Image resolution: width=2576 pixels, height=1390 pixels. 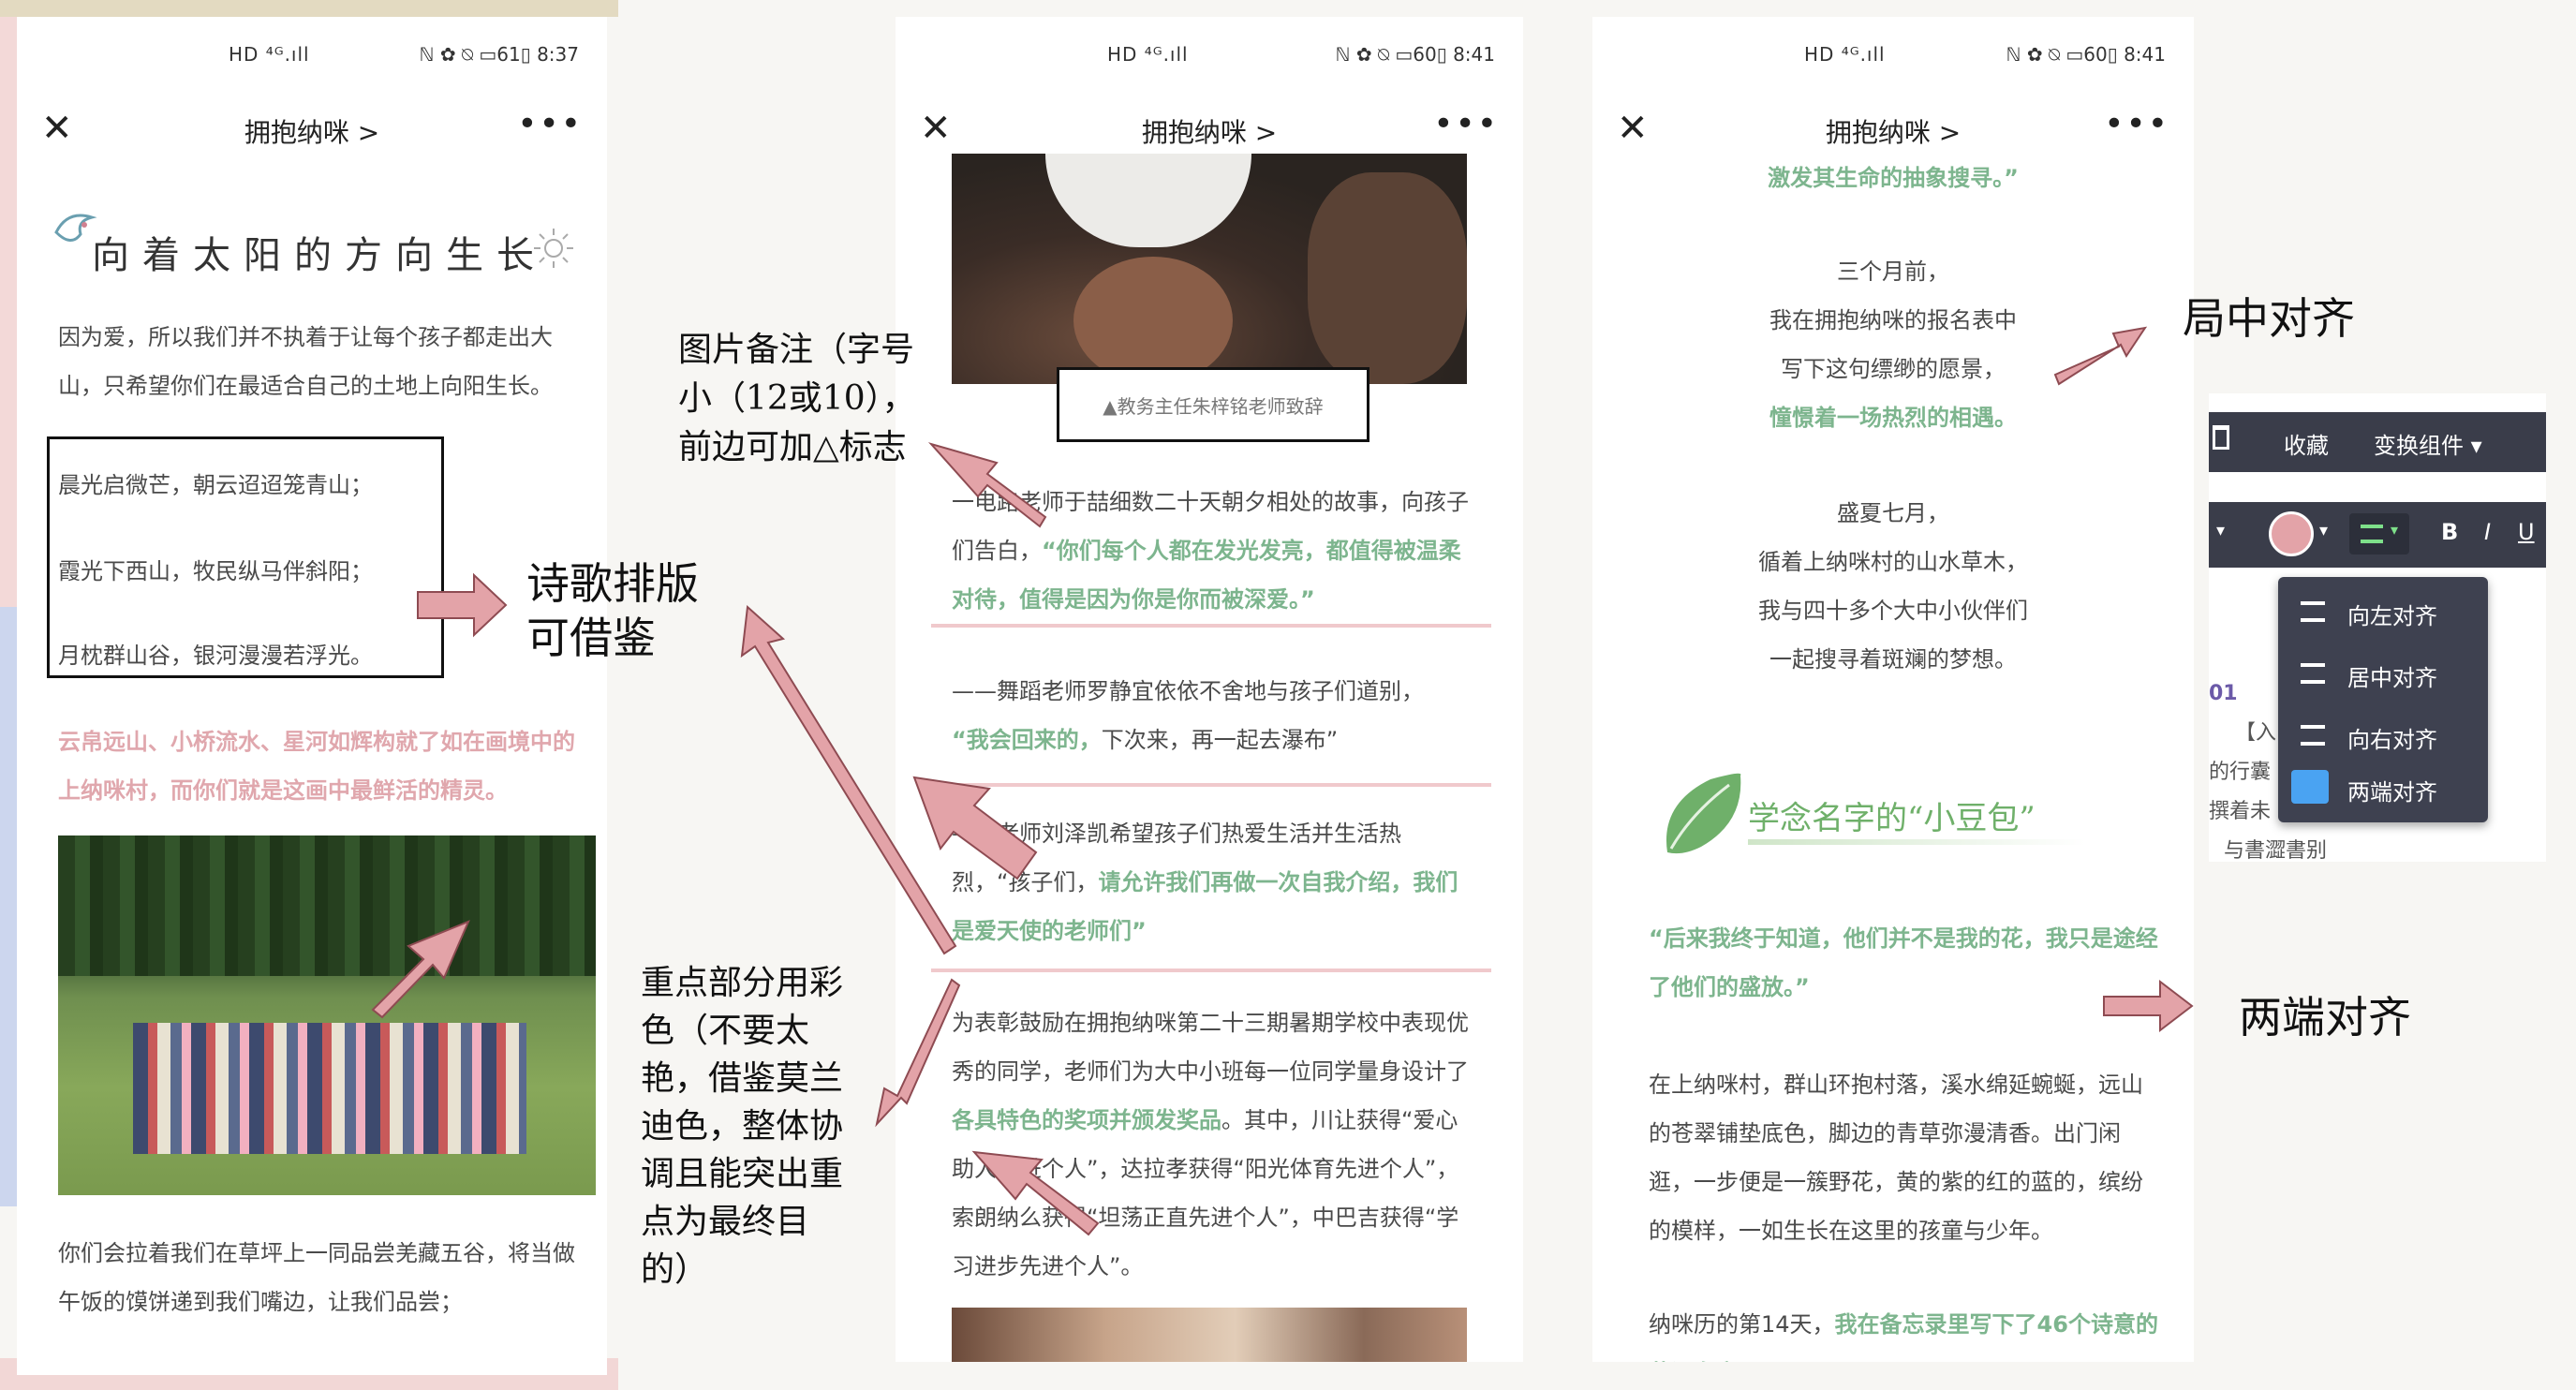 I want to click on center-line-5: 循着上纳咪村的山水草木，, so click(x=1893, y=562).